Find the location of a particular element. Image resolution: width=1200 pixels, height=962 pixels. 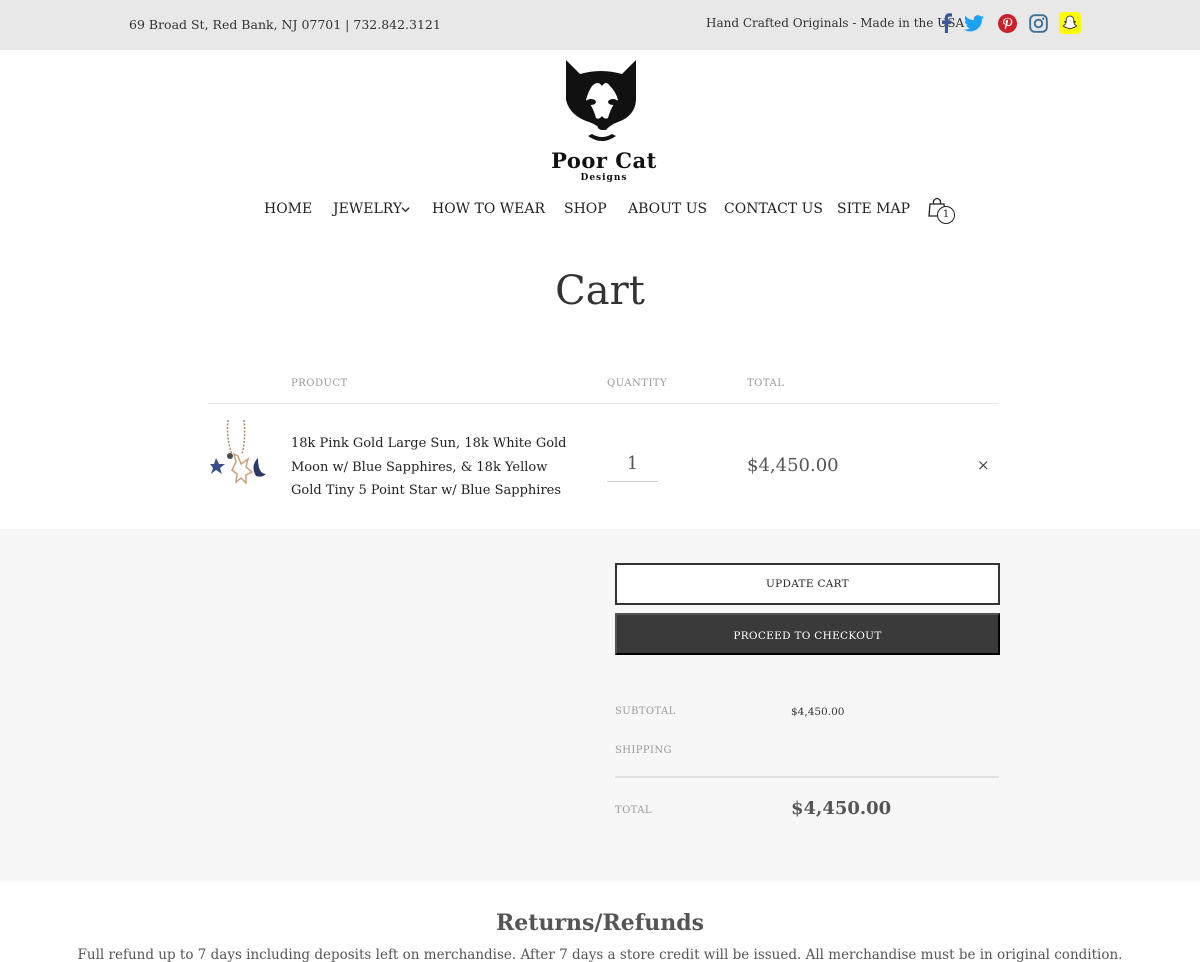

nav-contact: CONTACT US is located at coordinates (773, 209).